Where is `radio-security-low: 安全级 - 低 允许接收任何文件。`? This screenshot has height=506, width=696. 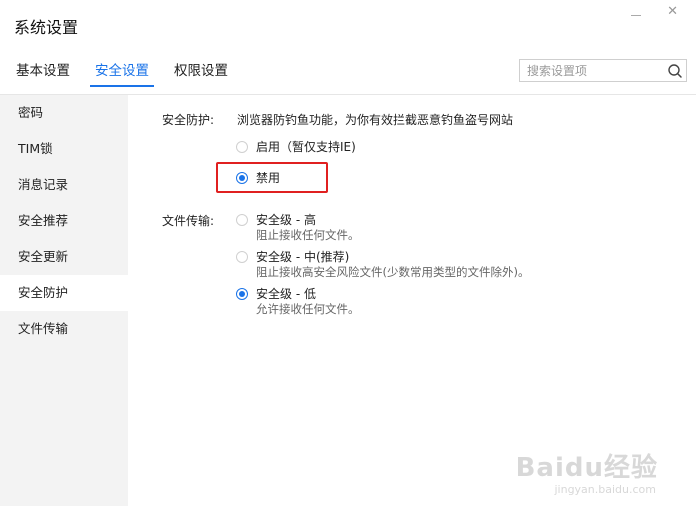
radio-security-low: 安全级 - 低 允许接收任何文件。 is located at coordinates (298, 301).